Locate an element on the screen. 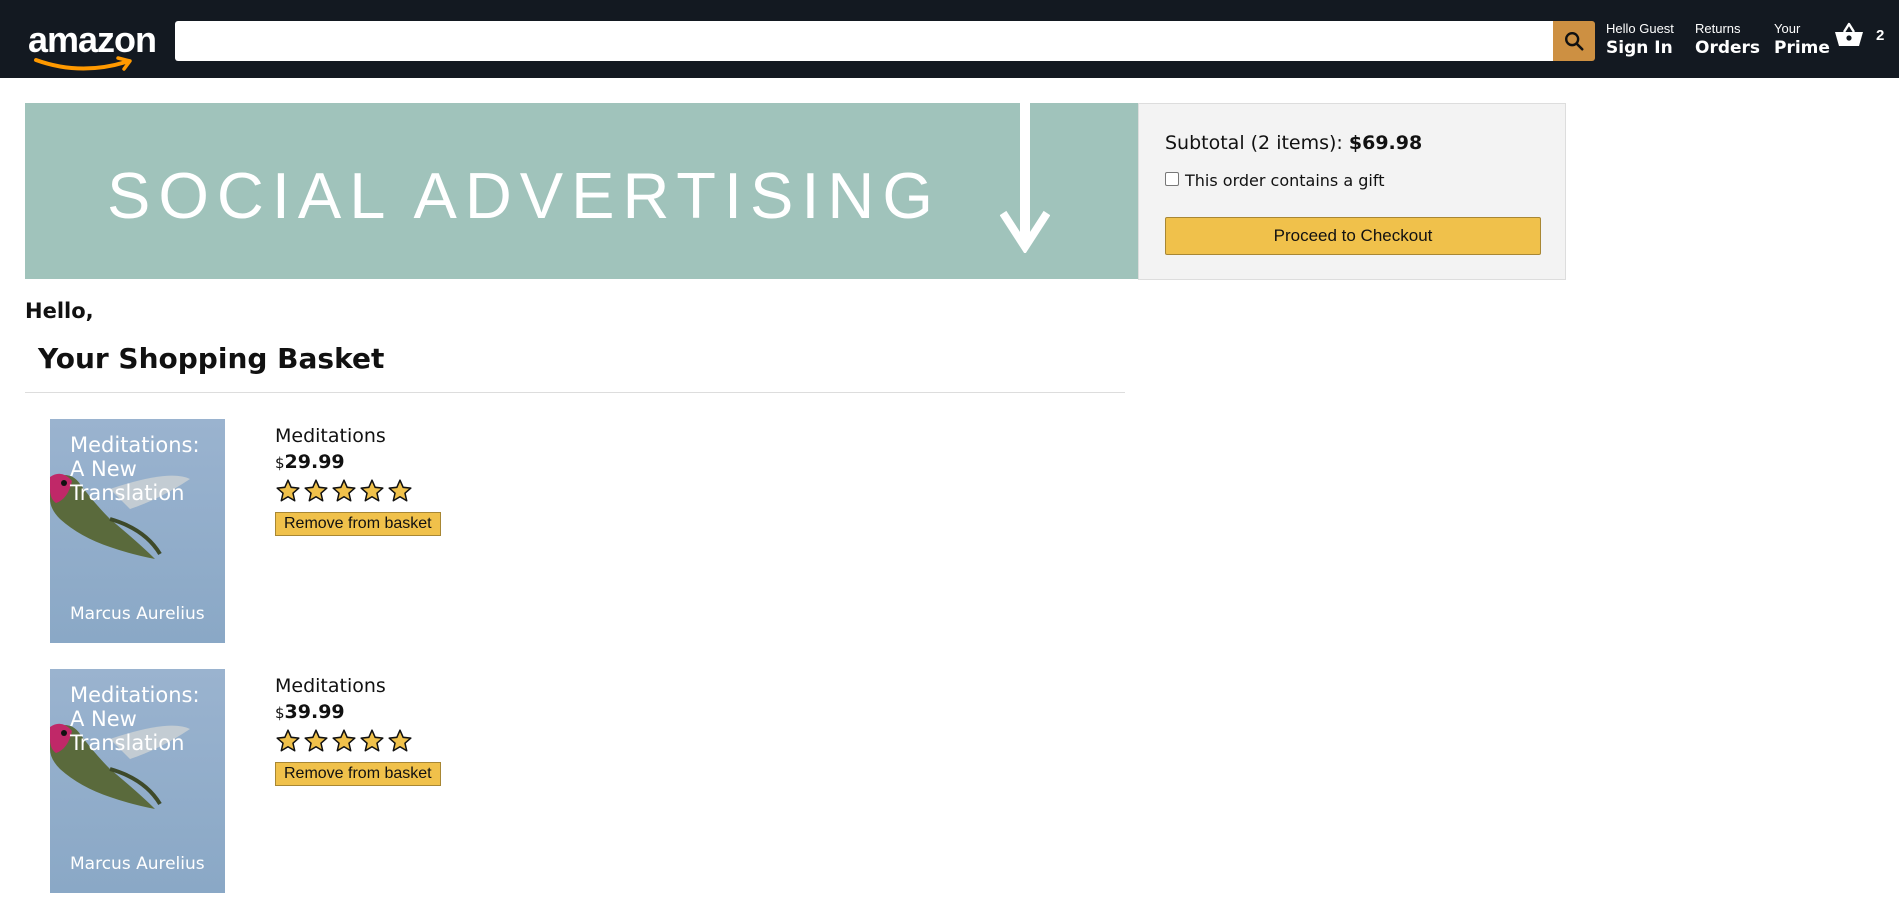 The height and width of the screenshot is (912, 1899). item-details: Meditations $39.99 Remove from basket is located at coordinates (358, 729).